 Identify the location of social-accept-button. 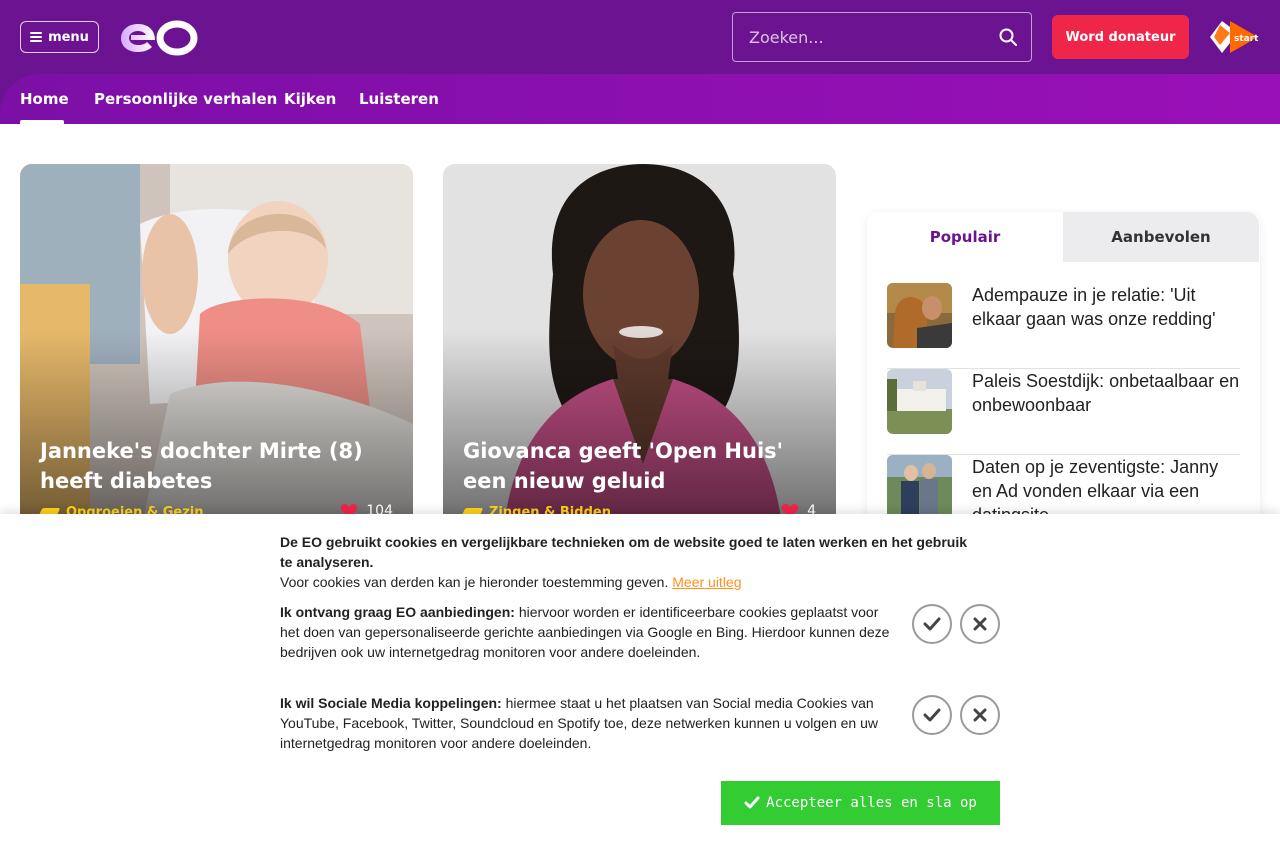
(932, 715).